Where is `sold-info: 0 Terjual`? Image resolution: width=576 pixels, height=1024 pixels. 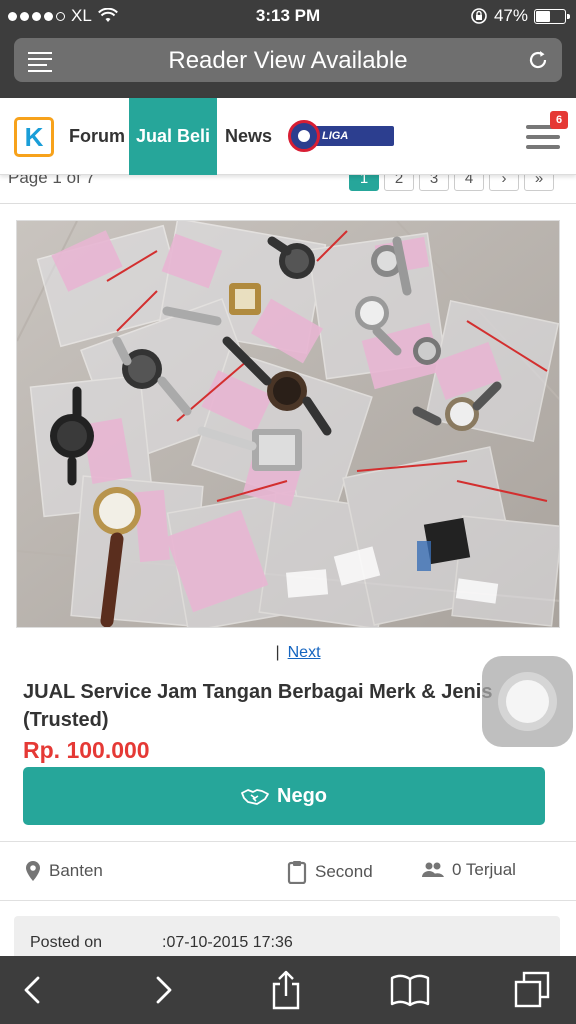
sold-info: 0 Terjual is located at coordinates (469, 870).